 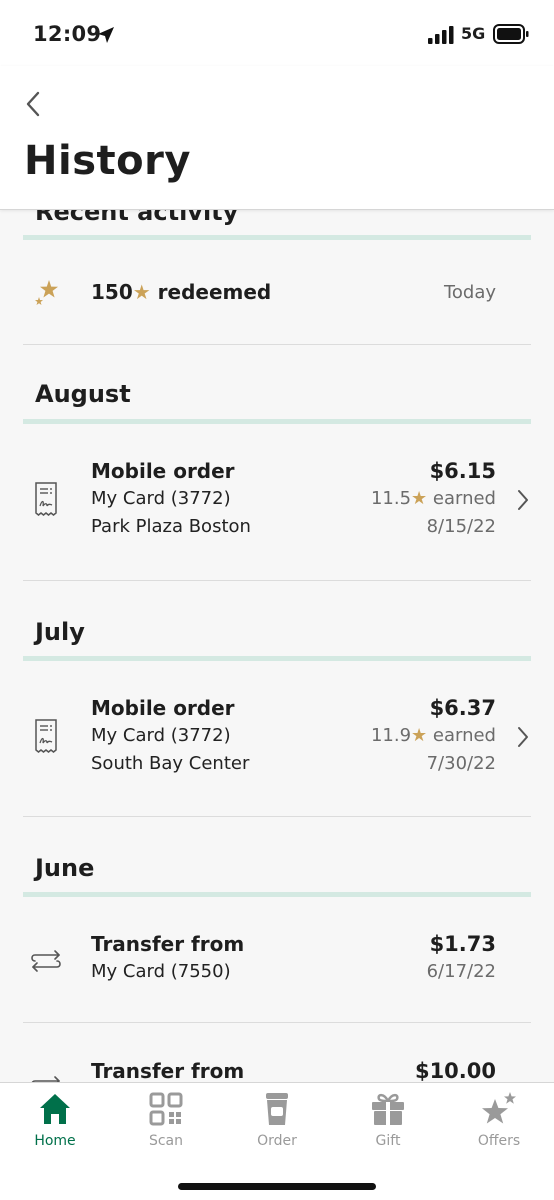 I want to click on status-bar: 12:09 5G, so click(x=277, y=33).